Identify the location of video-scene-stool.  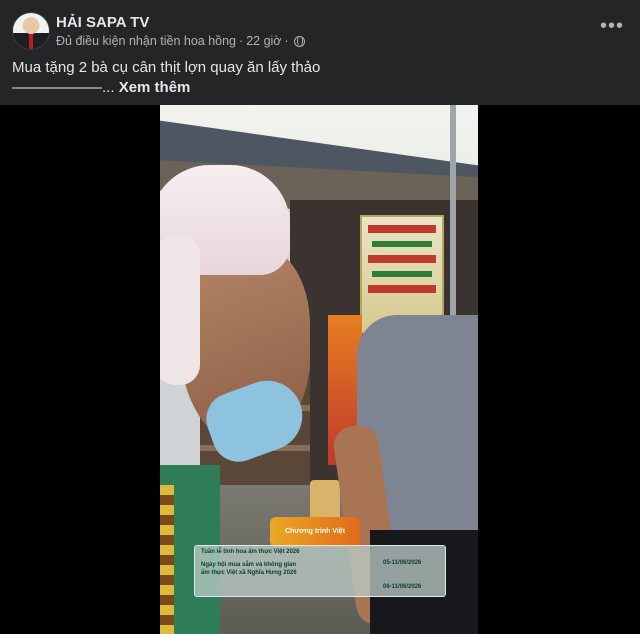
(325, 500).